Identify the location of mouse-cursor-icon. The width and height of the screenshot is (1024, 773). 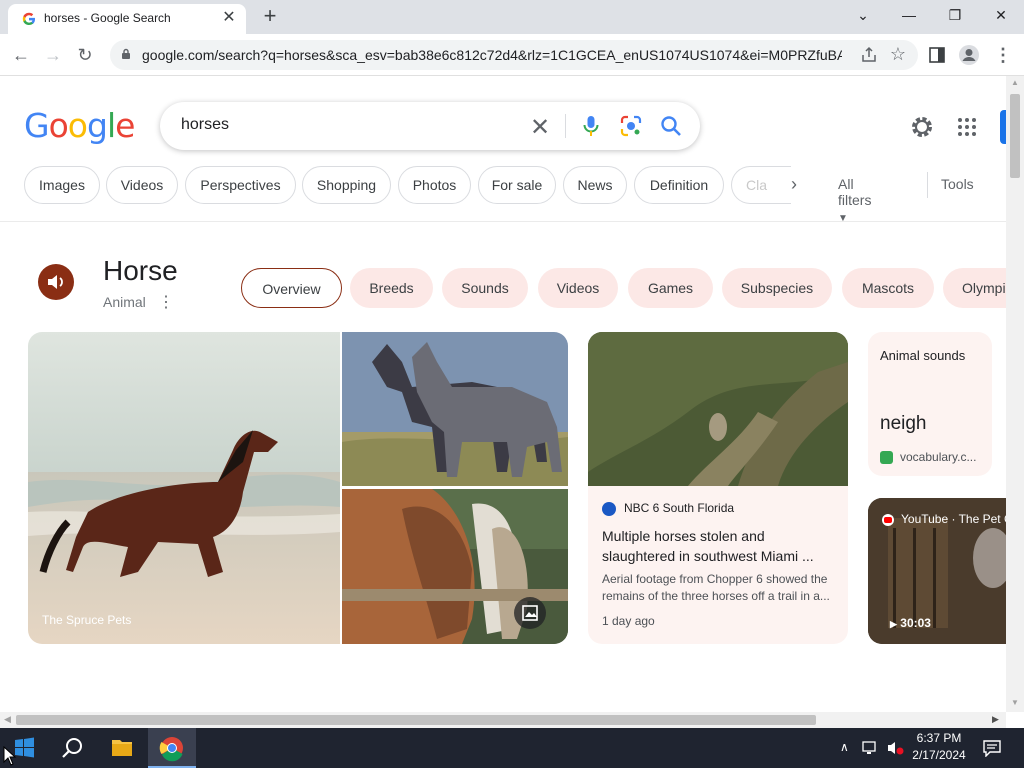
(10, 756).